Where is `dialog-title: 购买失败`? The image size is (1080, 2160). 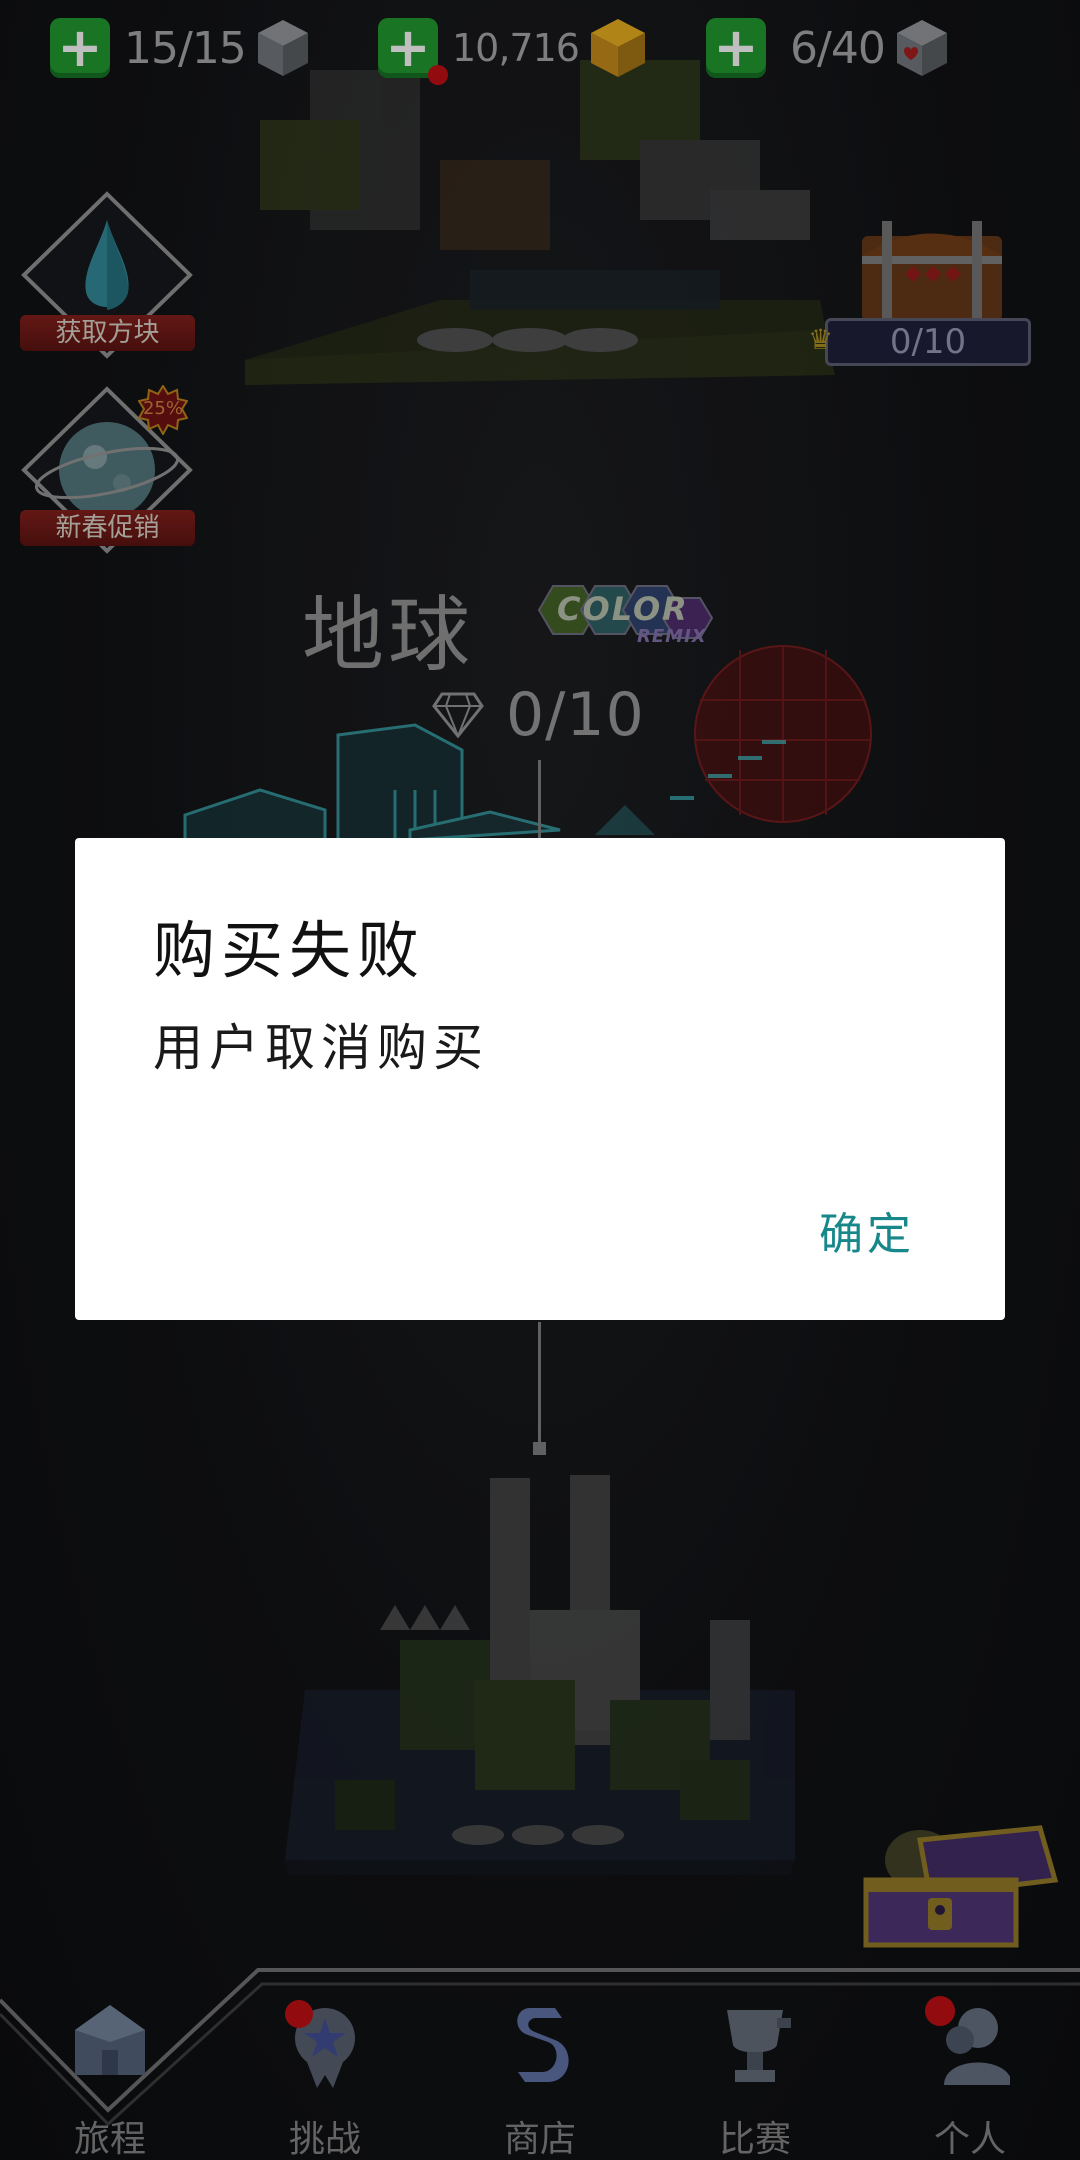
dialog-title: 购买失败 is located at coordinates (289, 950).